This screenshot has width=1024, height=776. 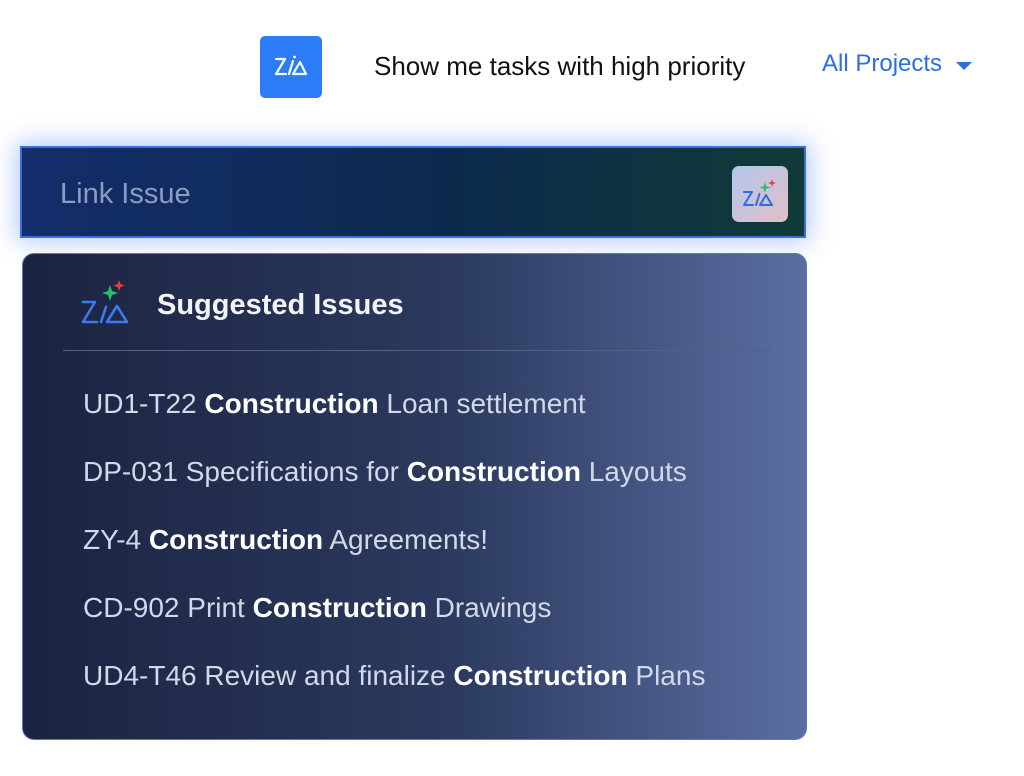 What do you see at coordinates (413, 192) in the screenshot?
I see `link-issue-input: Link Issue` at bounding box center [413, 192].